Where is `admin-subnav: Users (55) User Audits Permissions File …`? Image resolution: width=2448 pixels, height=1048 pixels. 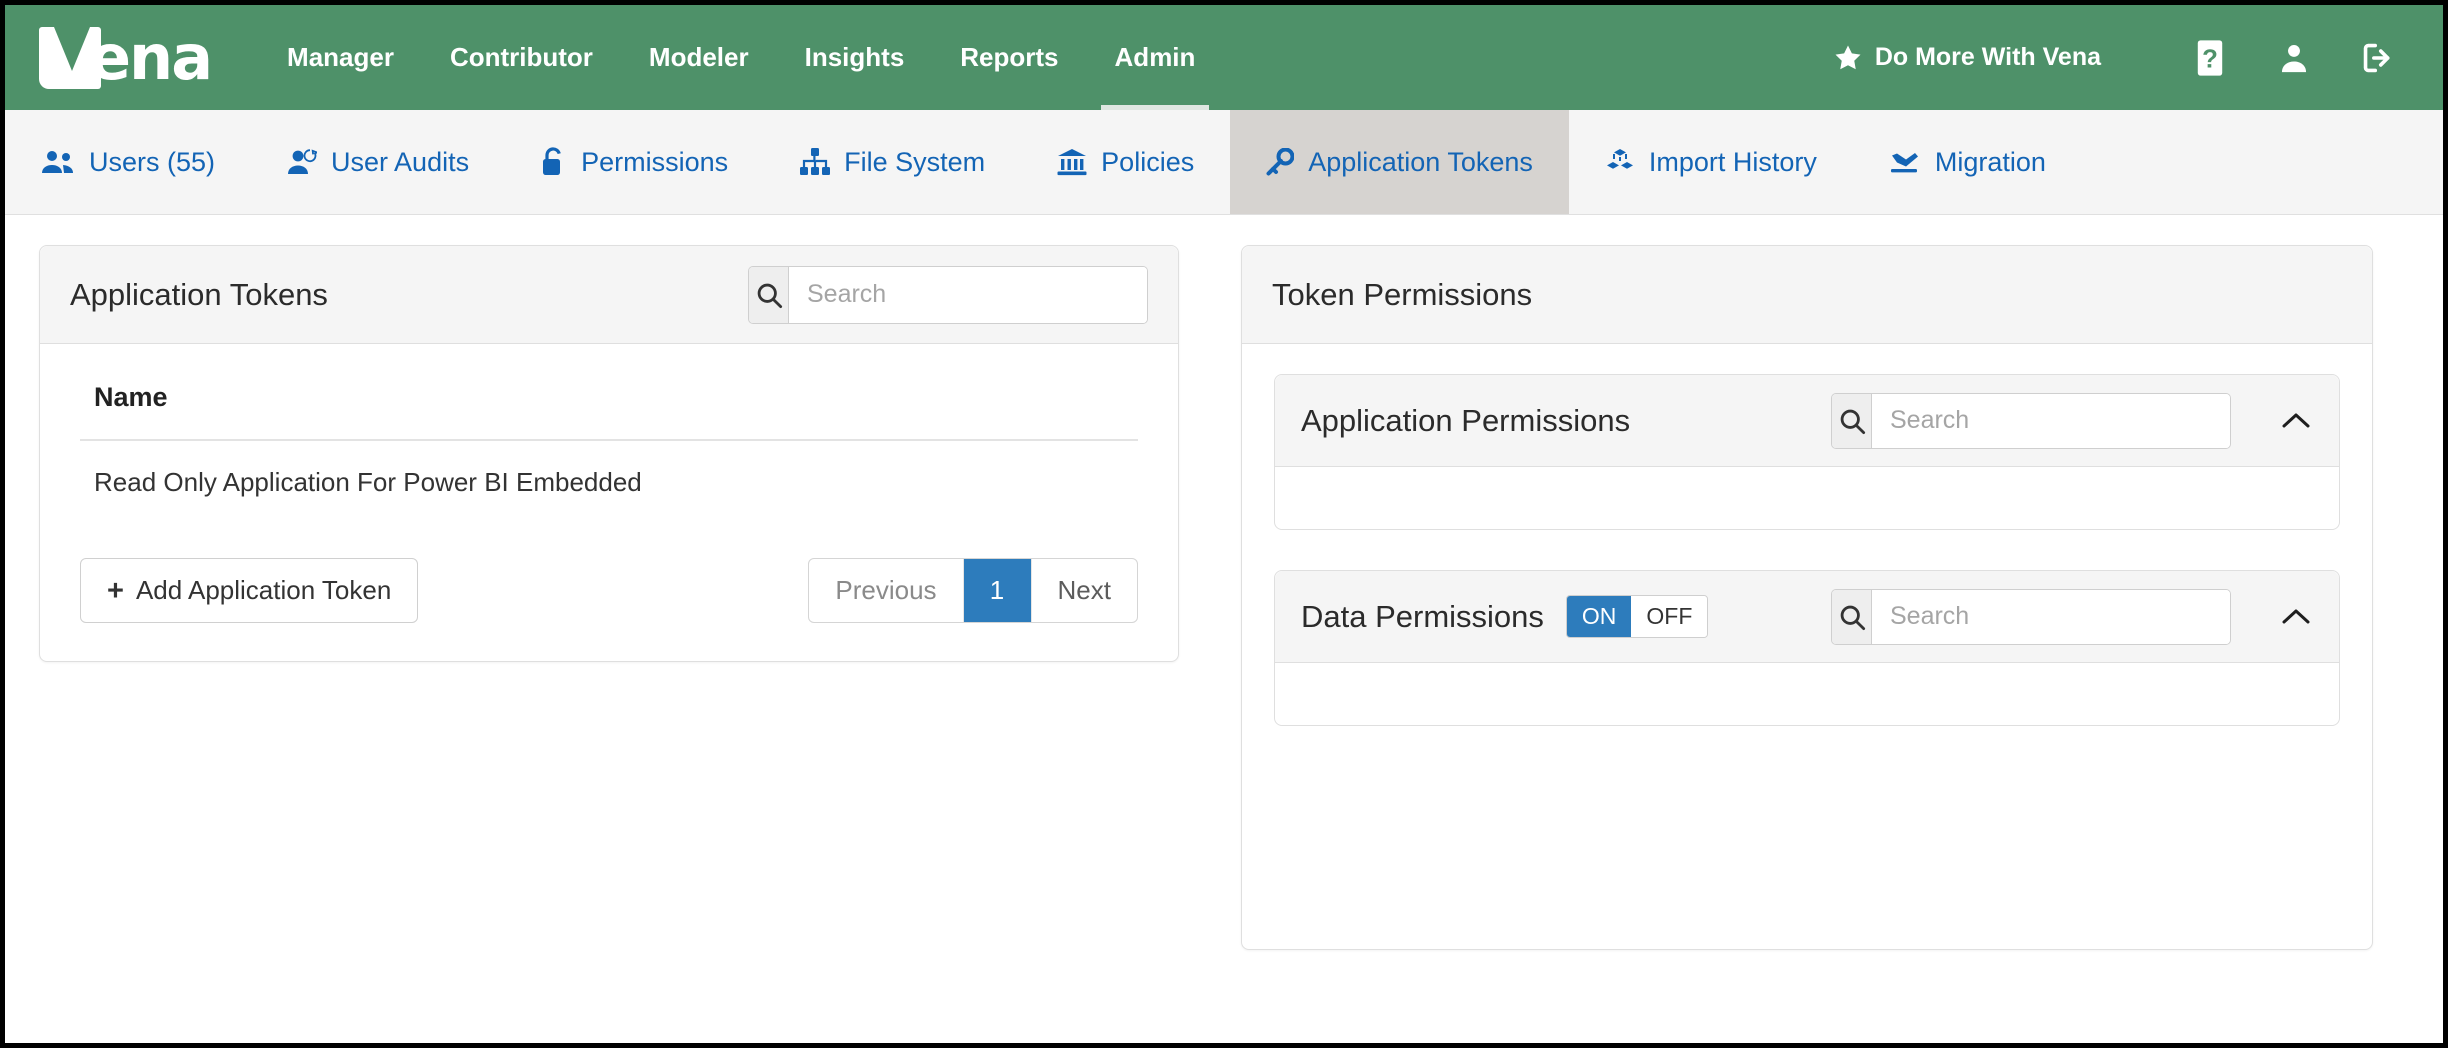
admin-subnav: Users (55) User Audits Permissions File … is located at coordinates (1224, 162).